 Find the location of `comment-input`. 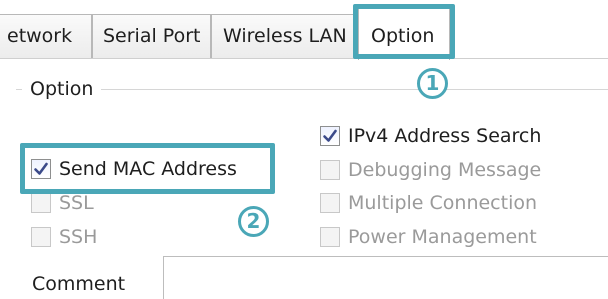

comment-input is located at coordinates (385, 277).